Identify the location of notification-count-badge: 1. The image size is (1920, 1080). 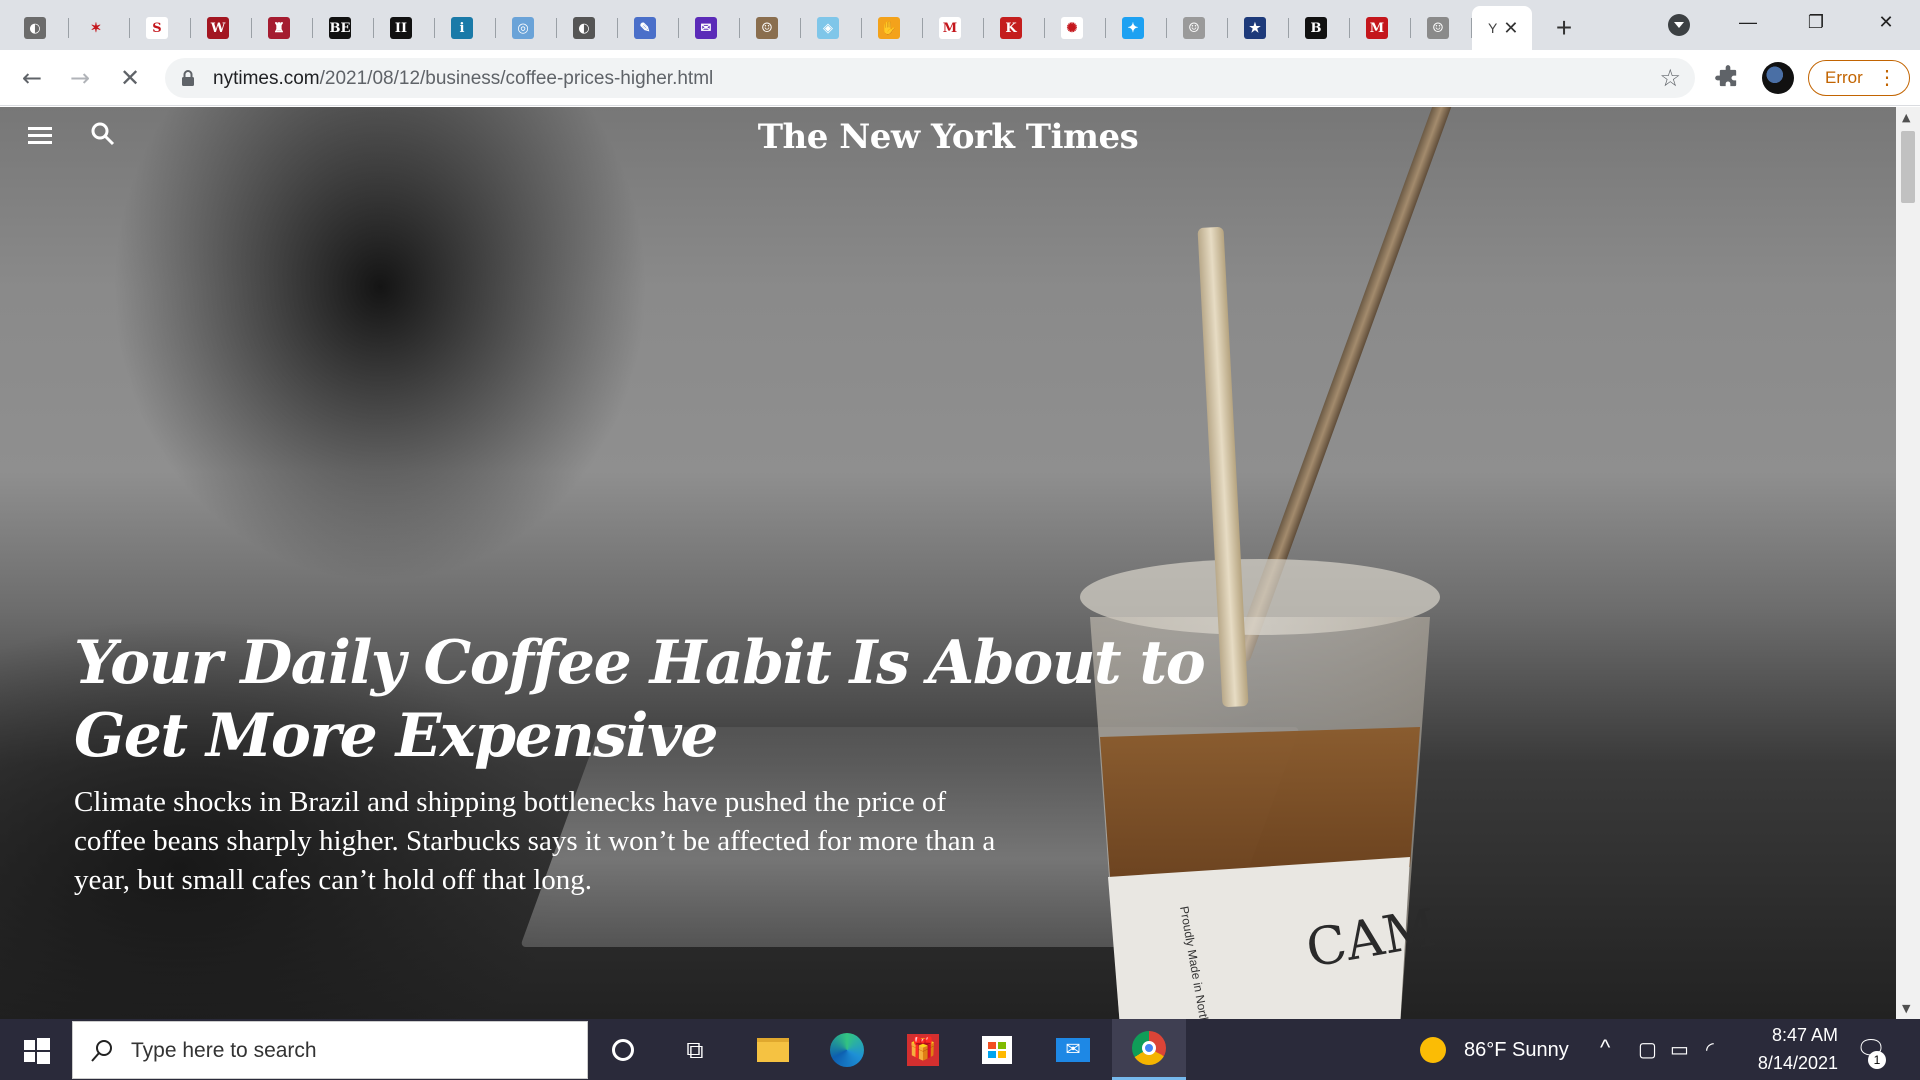
(1877, 1060).